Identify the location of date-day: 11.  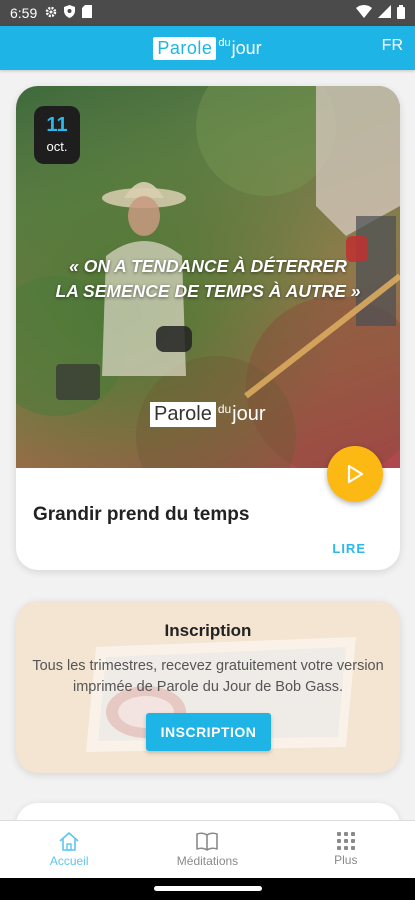
(57, 125).